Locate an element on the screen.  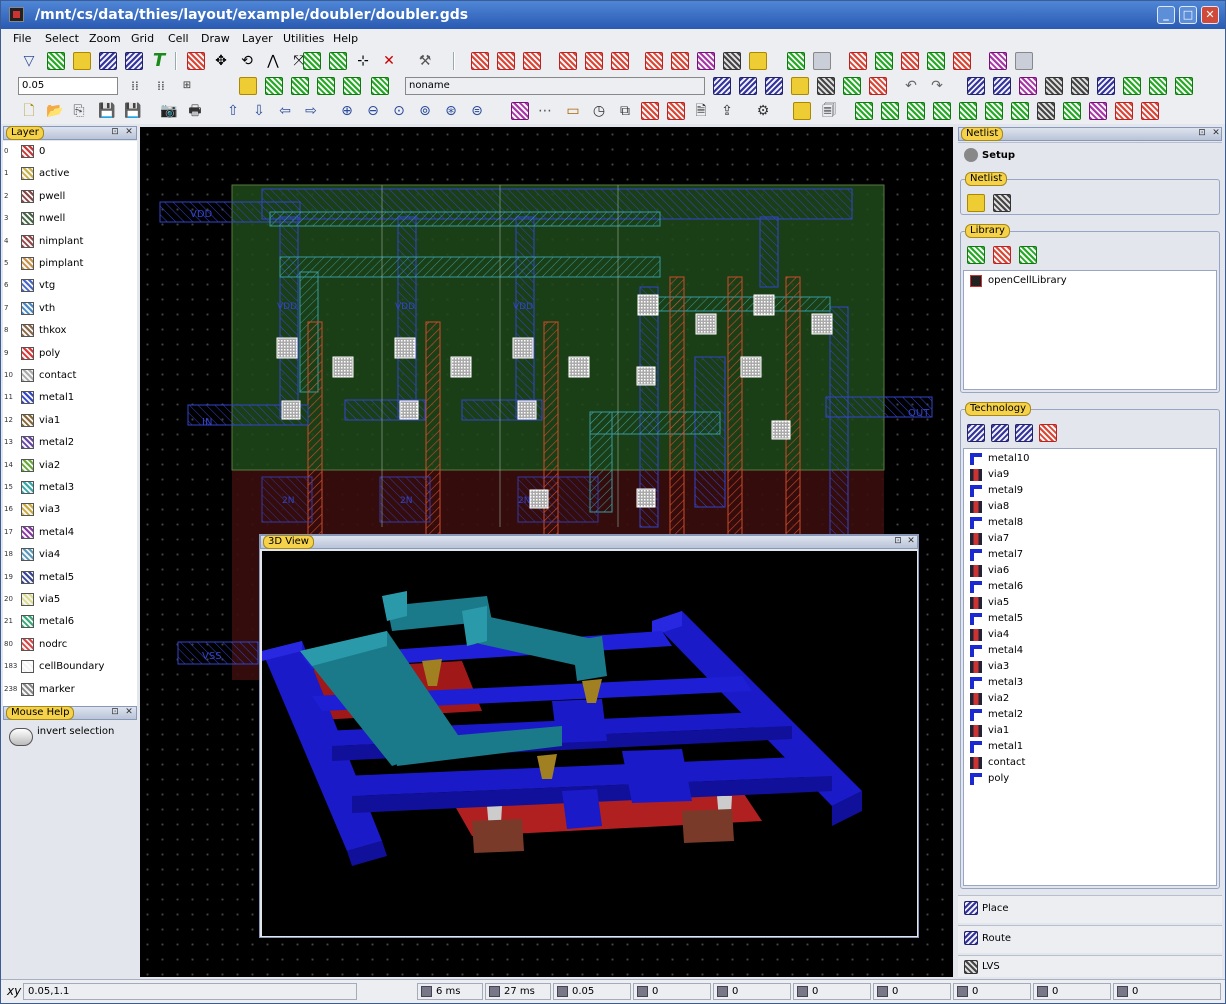
zoom-in-icon: ⊕ is located at coordinates (347, 111).